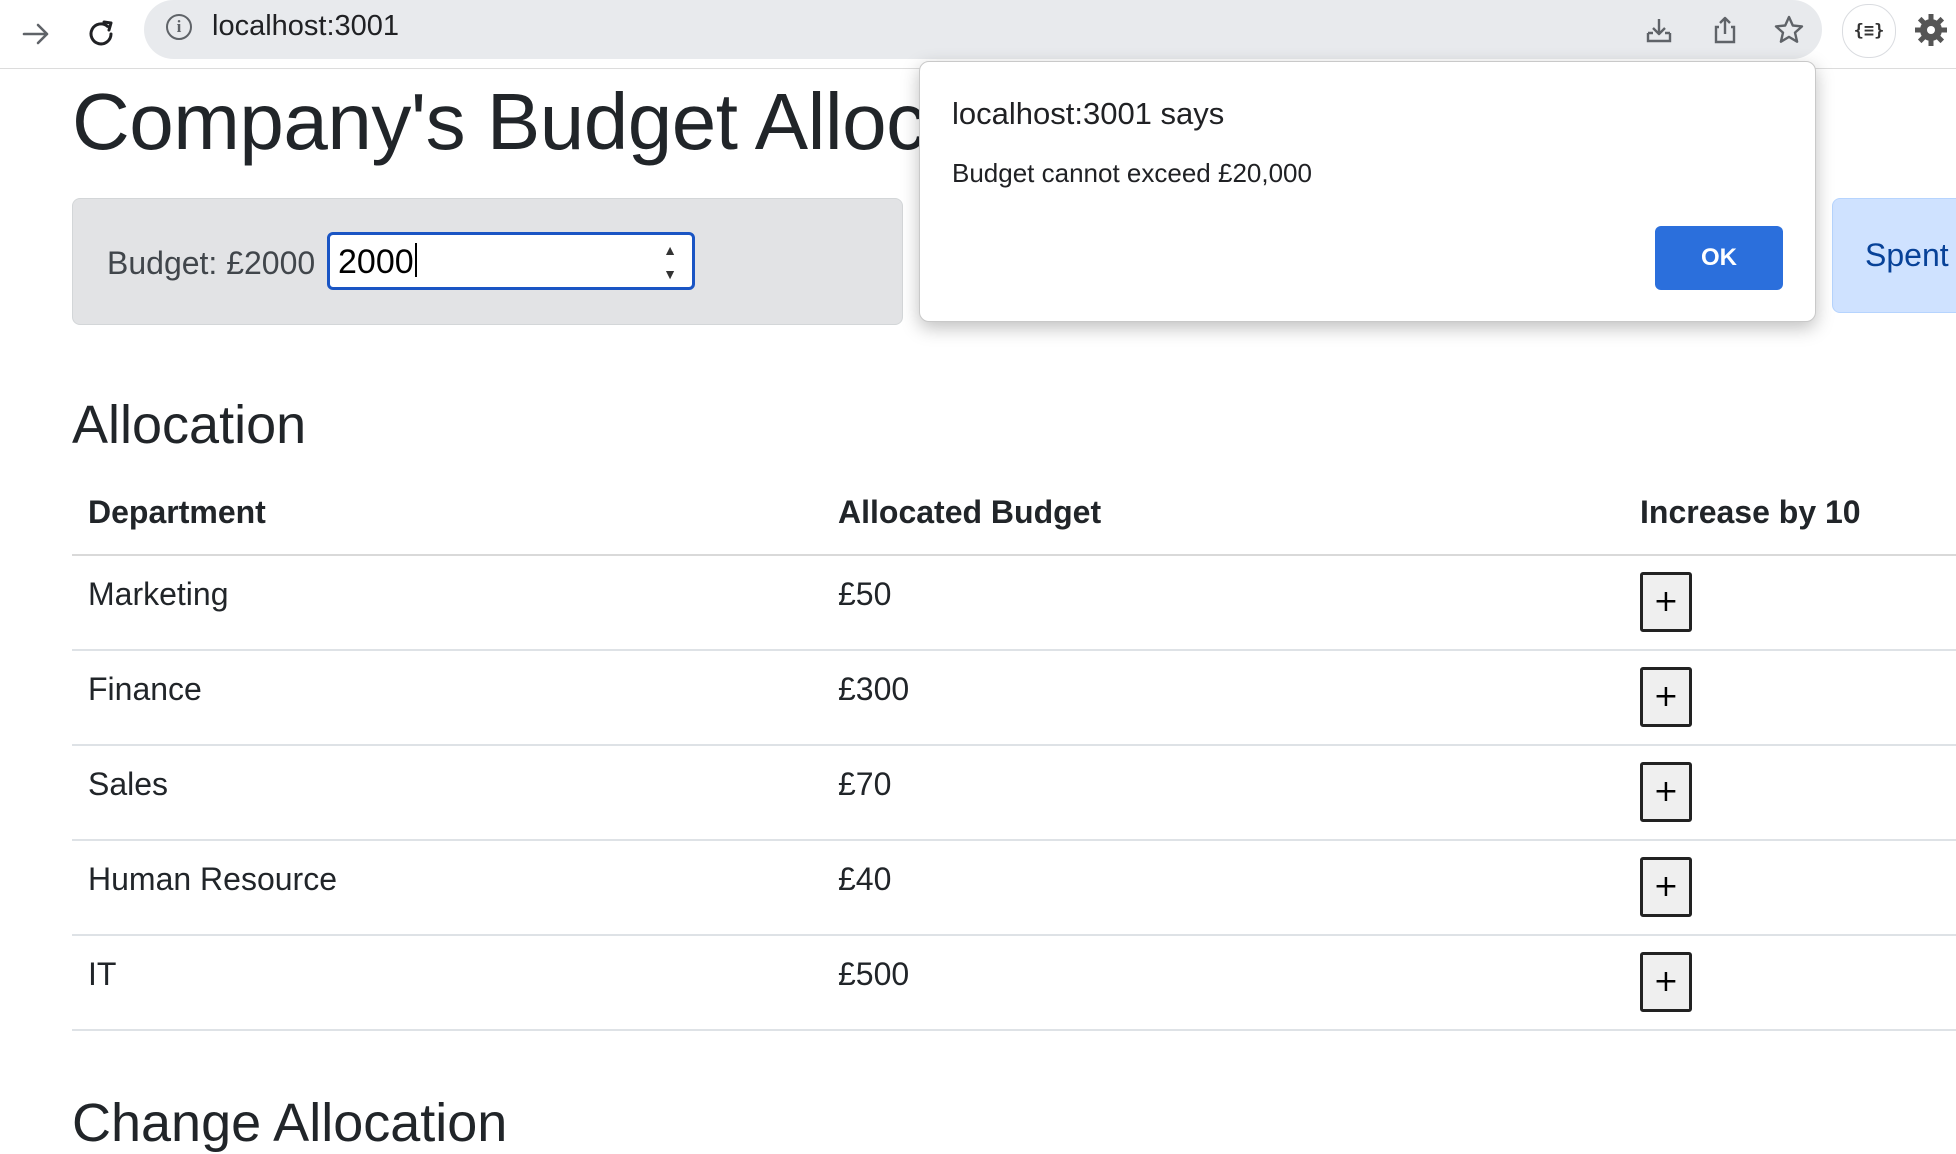 The width and height of the screenshot is (1956, 1154). What do you see at coordinates (290, 1123) in the screenshot?
I see `change-allocation-heading: Change Allocation` at bounding box center [290, 1123].